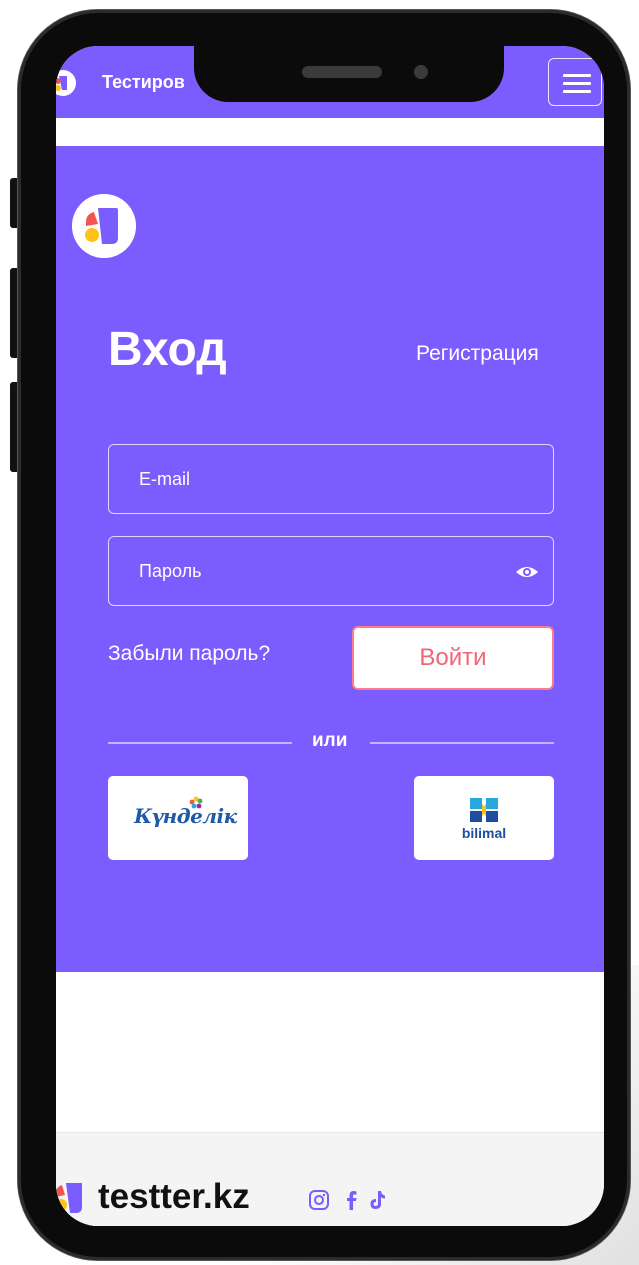 Image resolution: width=639 pixels, height=1265 pixels. What do you see at coordinates (349, 61) in the screenshot?
I see `phone-notch` at bounding box center [349, 61].